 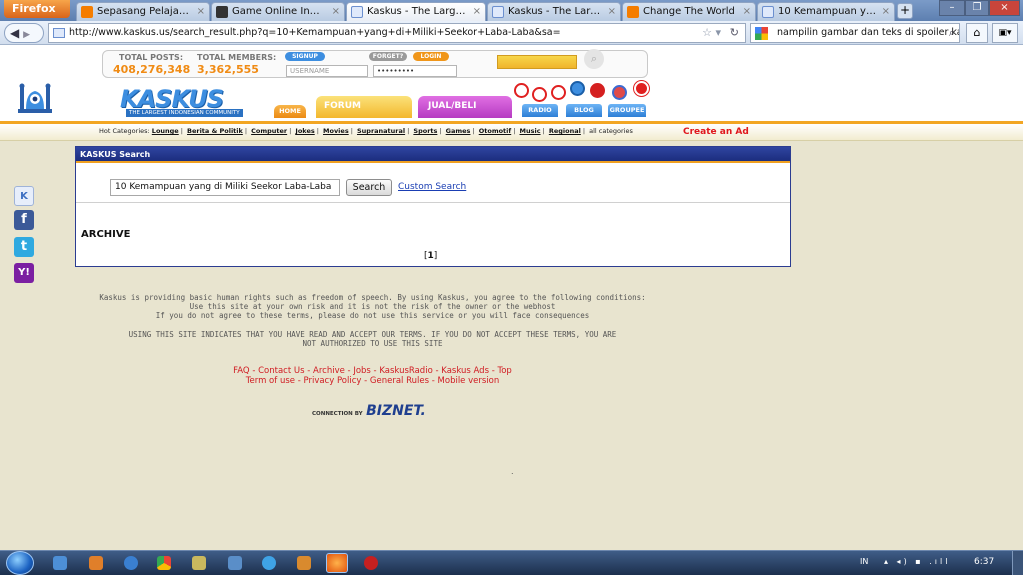 I want to click on footer-link-mobile: Mobile version, so click(x=469, y=381).